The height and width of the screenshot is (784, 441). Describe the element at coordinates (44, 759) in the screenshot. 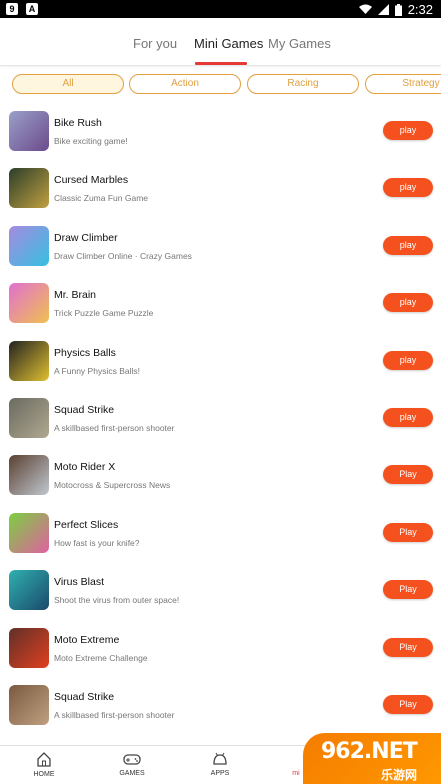

I see `home-icon` at that location.